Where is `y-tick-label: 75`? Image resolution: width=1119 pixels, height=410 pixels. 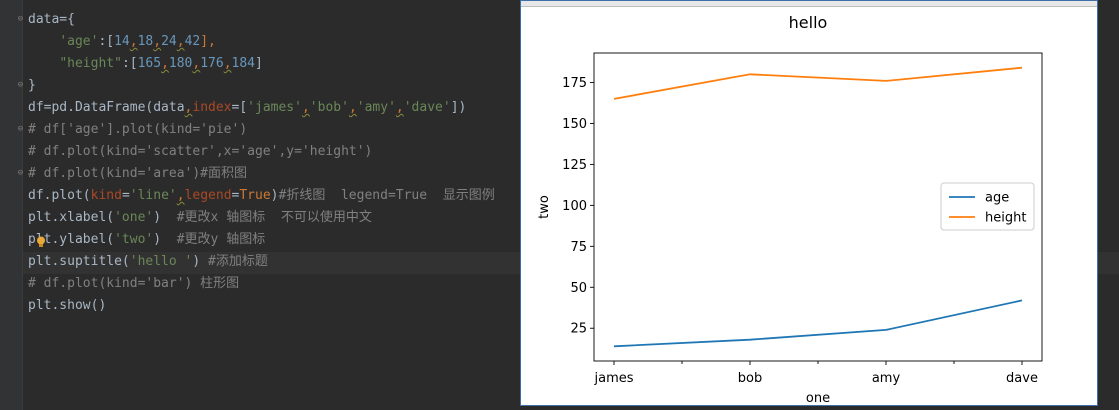
y-tick-label: 75 is located at coordinates (578, 247).